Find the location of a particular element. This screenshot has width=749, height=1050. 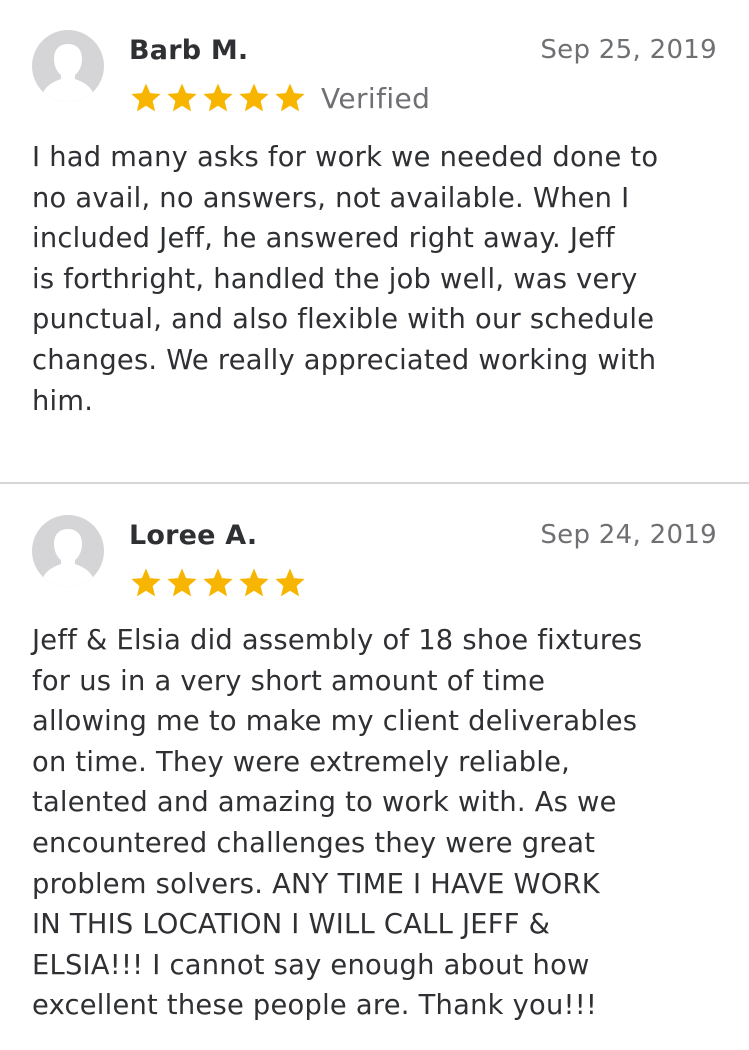

rating-row is located at coordinates (218, 583).